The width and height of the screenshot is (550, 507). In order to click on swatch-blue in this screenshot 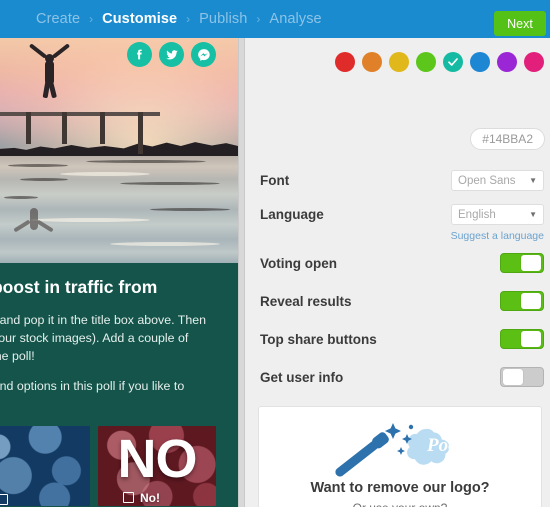, I will do `click(480, 62)`.